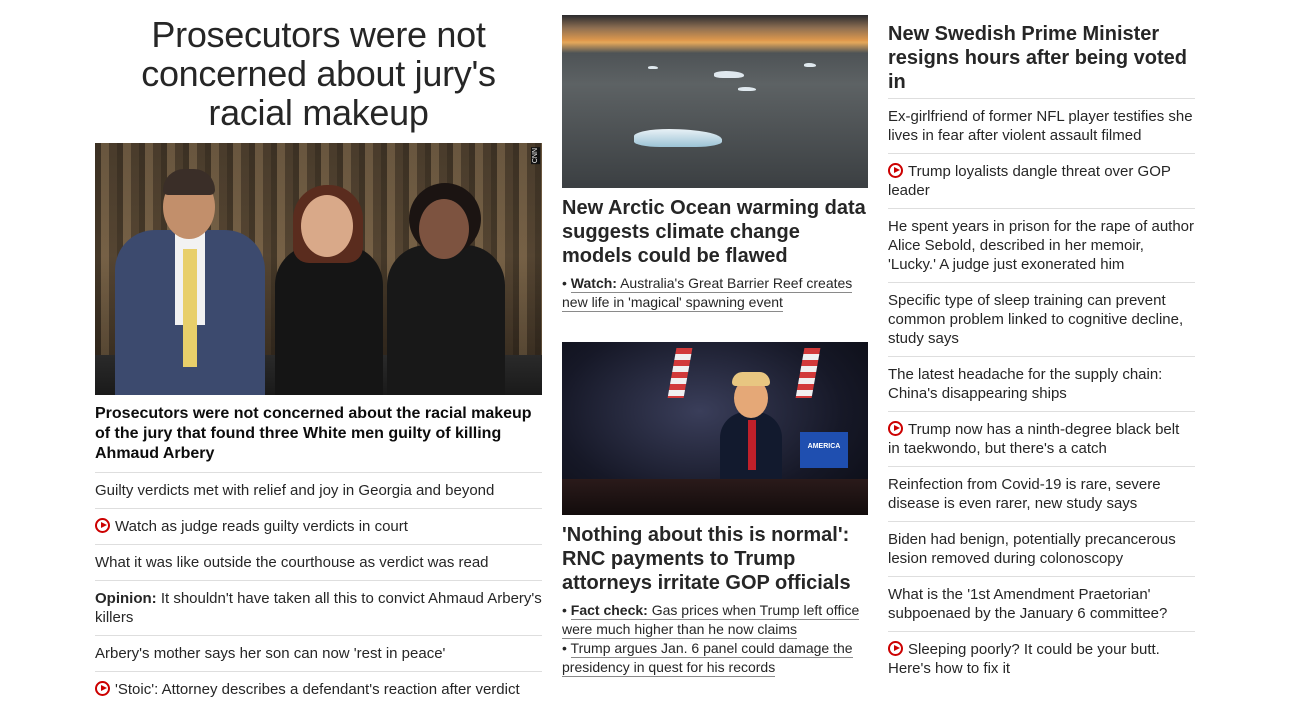 The image size is (1290, 701). I want to click on crowd, so click(715, 497).